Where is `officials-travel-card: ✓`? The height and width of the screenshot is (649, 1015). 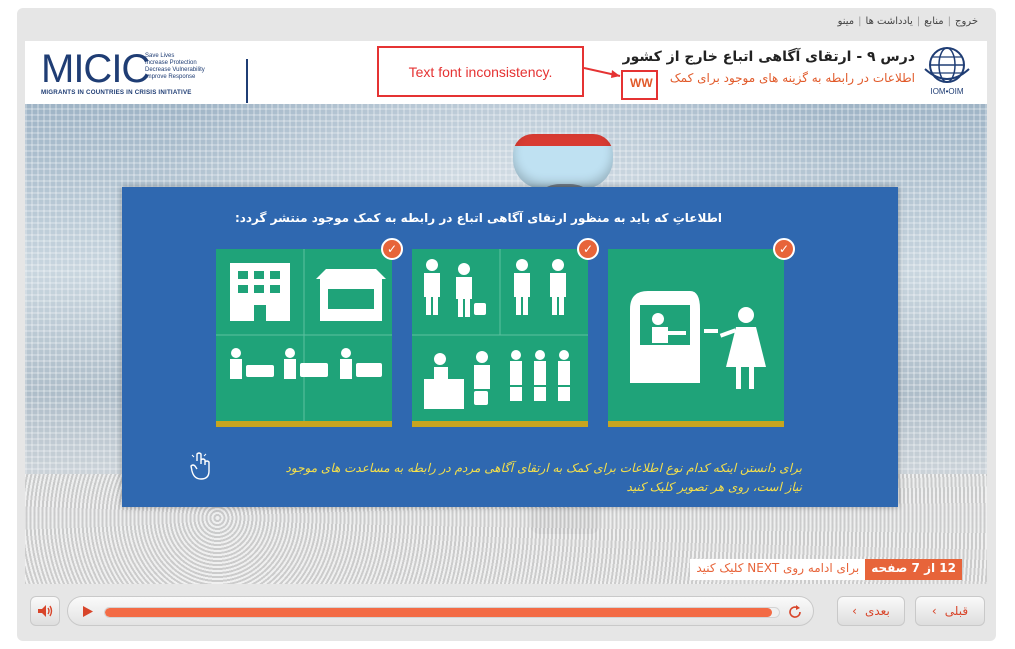 officials-travel-card: ✓ is located at coordinates (505, 332).